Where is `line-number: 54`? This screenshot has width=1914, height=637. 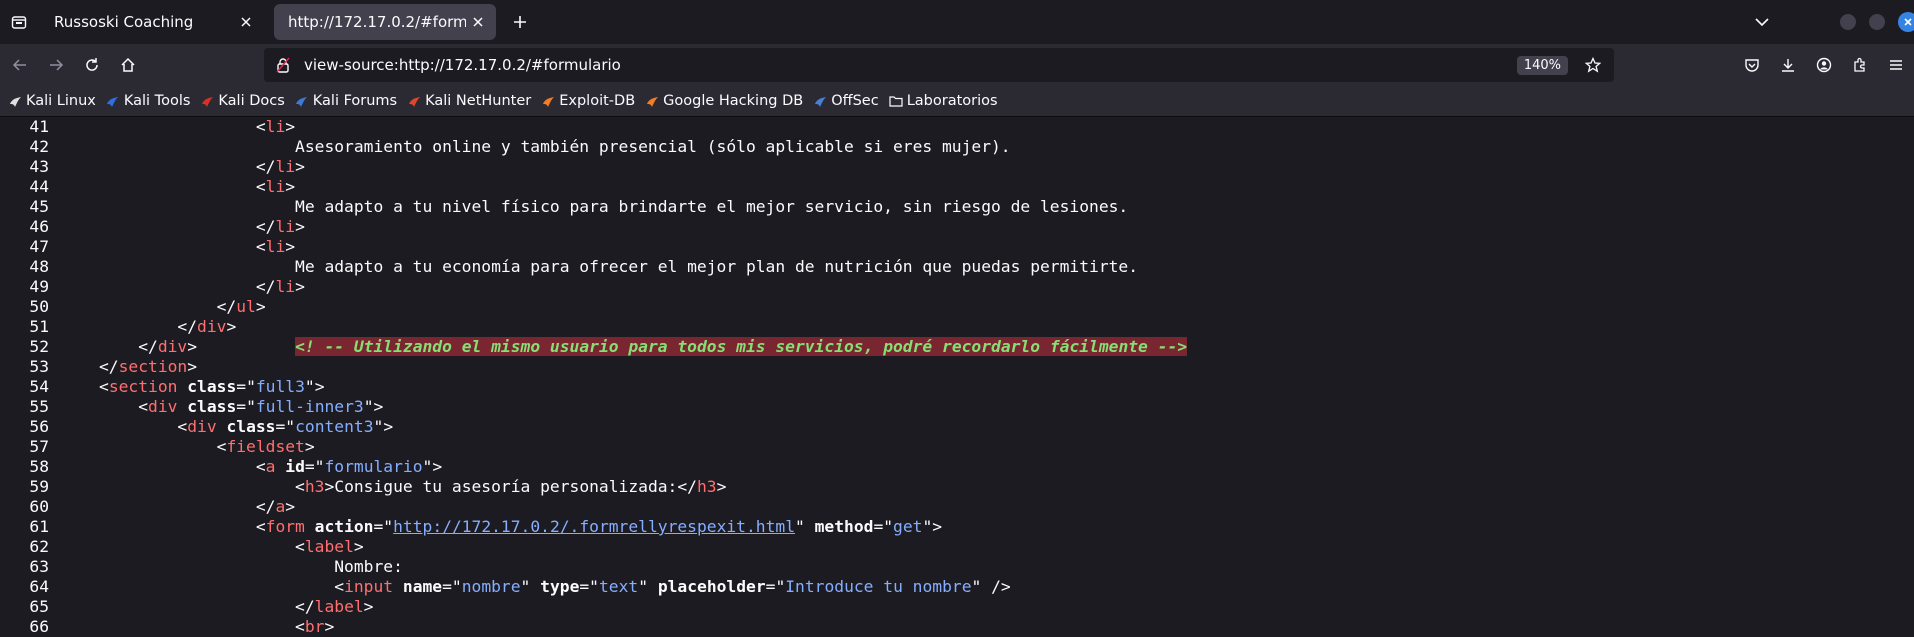 line-number: 54 is located at coordinates (24, 387).